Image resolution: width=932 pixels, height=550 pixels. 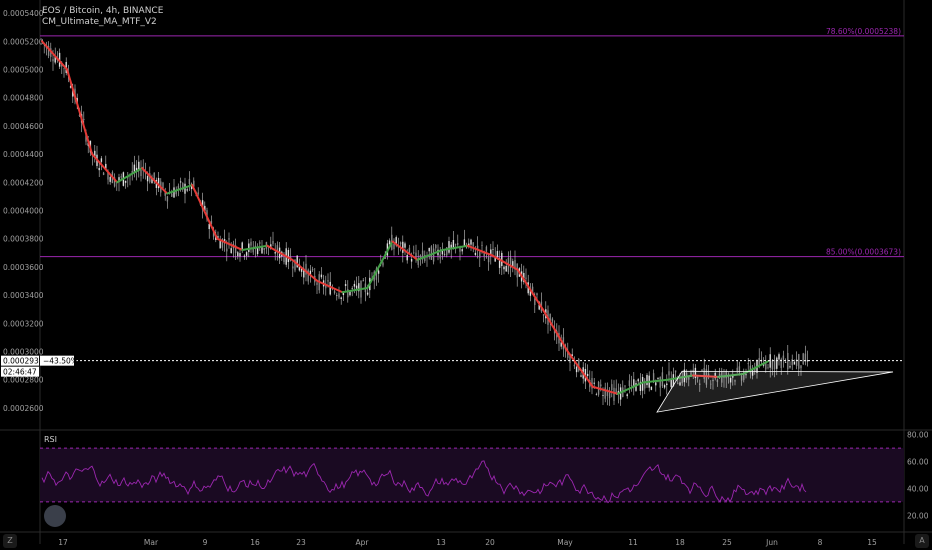 I want to click on price-tick-label: 0.0004800, so click(x=23, y=98).